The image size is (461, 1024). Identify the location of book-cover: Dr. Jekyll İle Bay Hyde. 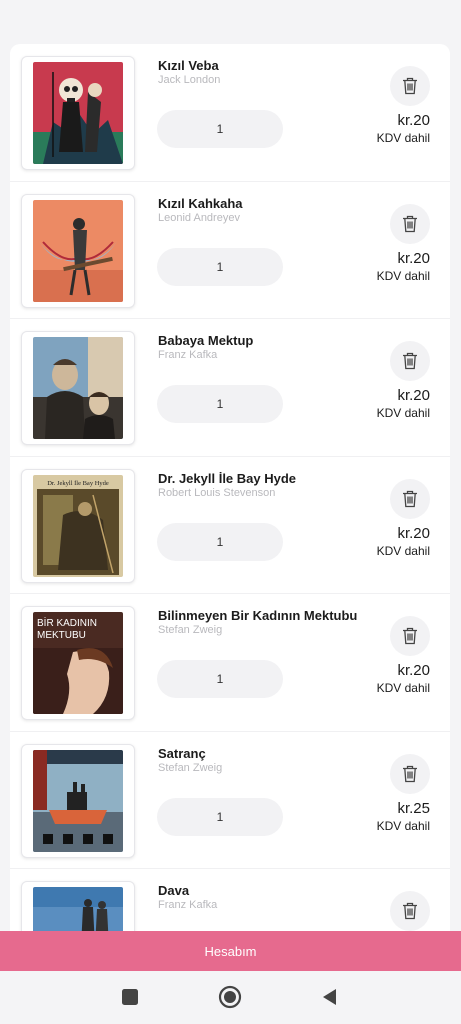
(78, 525).